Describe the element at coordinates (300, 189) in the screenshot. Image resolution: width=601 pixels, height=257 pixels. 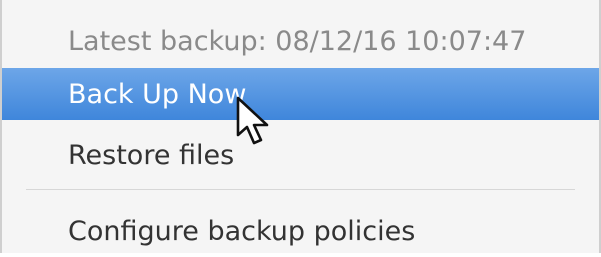
I see `menu-separator` at that location.